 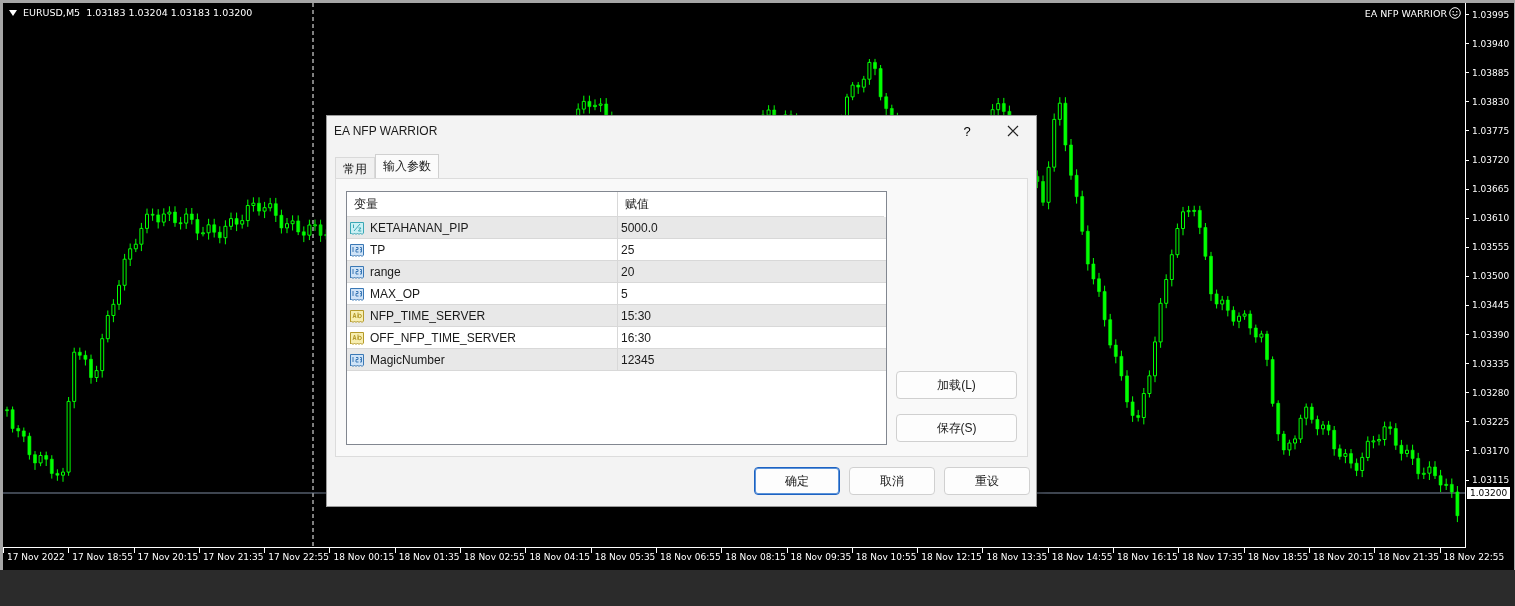 What do you see at coordinates (1455, 13) in the screenshot?
I see `smiley-icon` at bounding box center [1455, 13].